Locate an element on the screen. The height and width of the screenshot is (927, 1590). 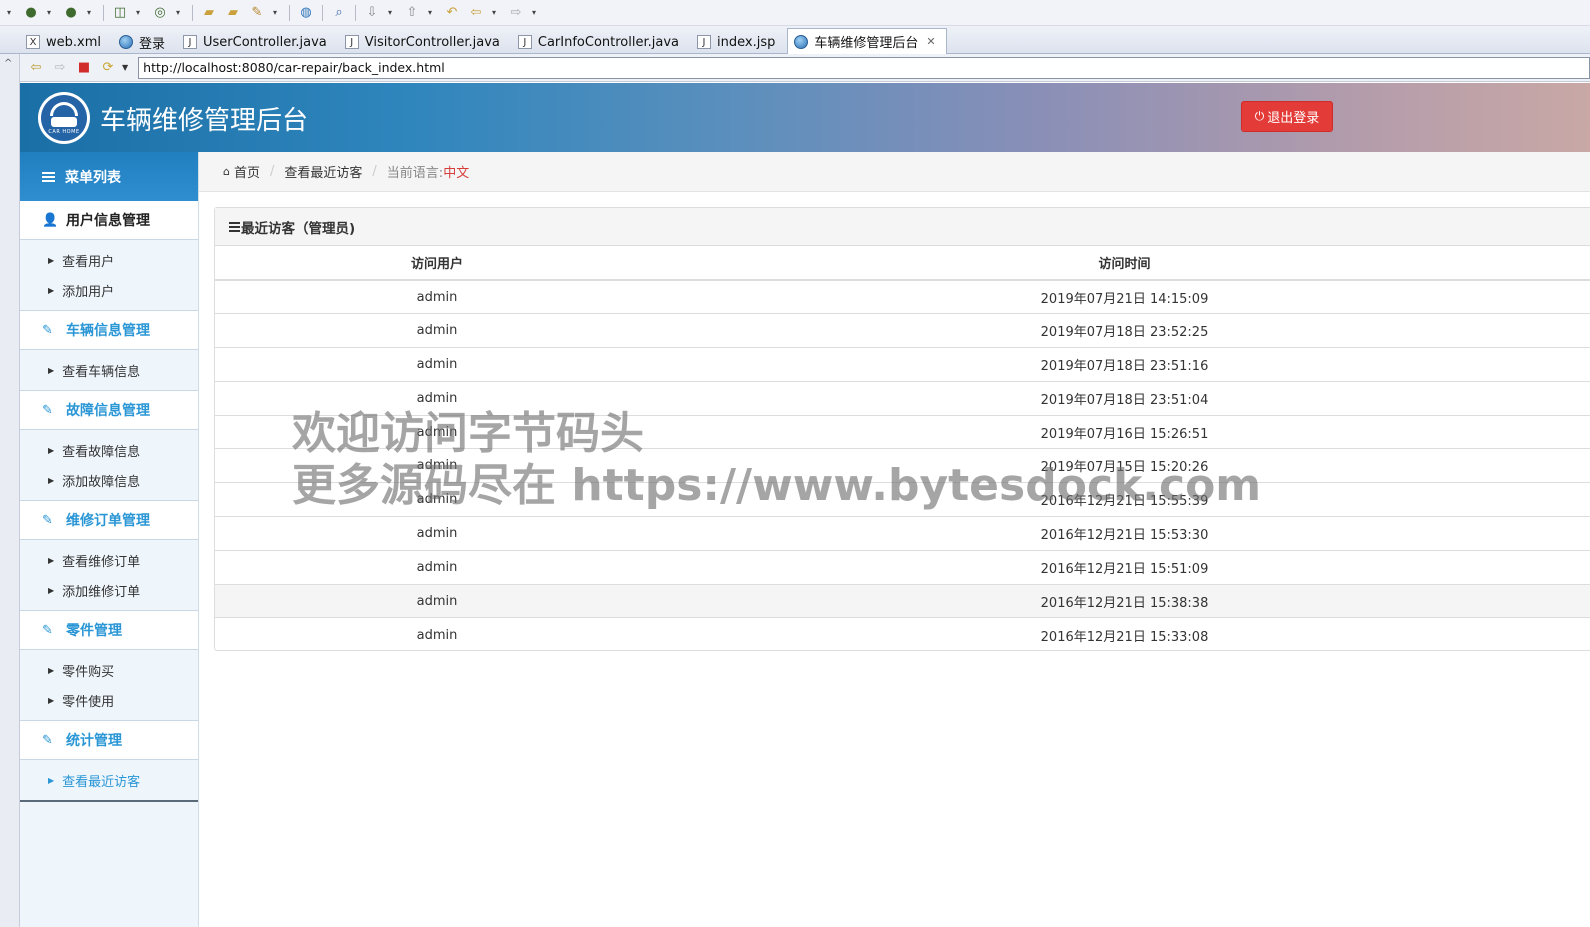
prev-annotation-icon: ⇧ is located at coordinates (412, 13).